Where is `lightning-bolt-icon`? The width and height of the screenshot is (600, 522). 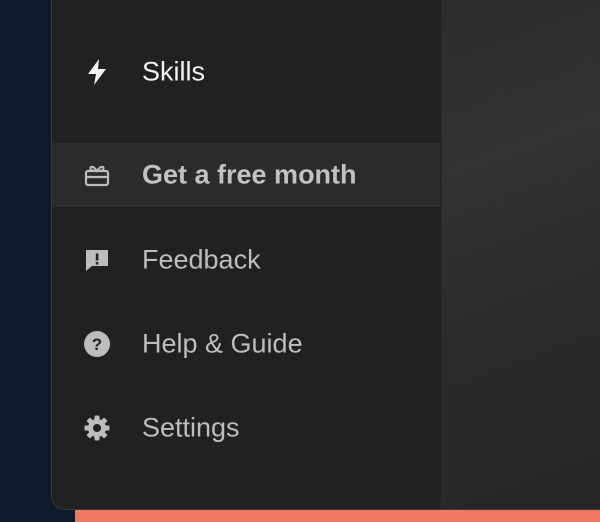
lightning-bolt-icon is located at coordinates (97, 72).